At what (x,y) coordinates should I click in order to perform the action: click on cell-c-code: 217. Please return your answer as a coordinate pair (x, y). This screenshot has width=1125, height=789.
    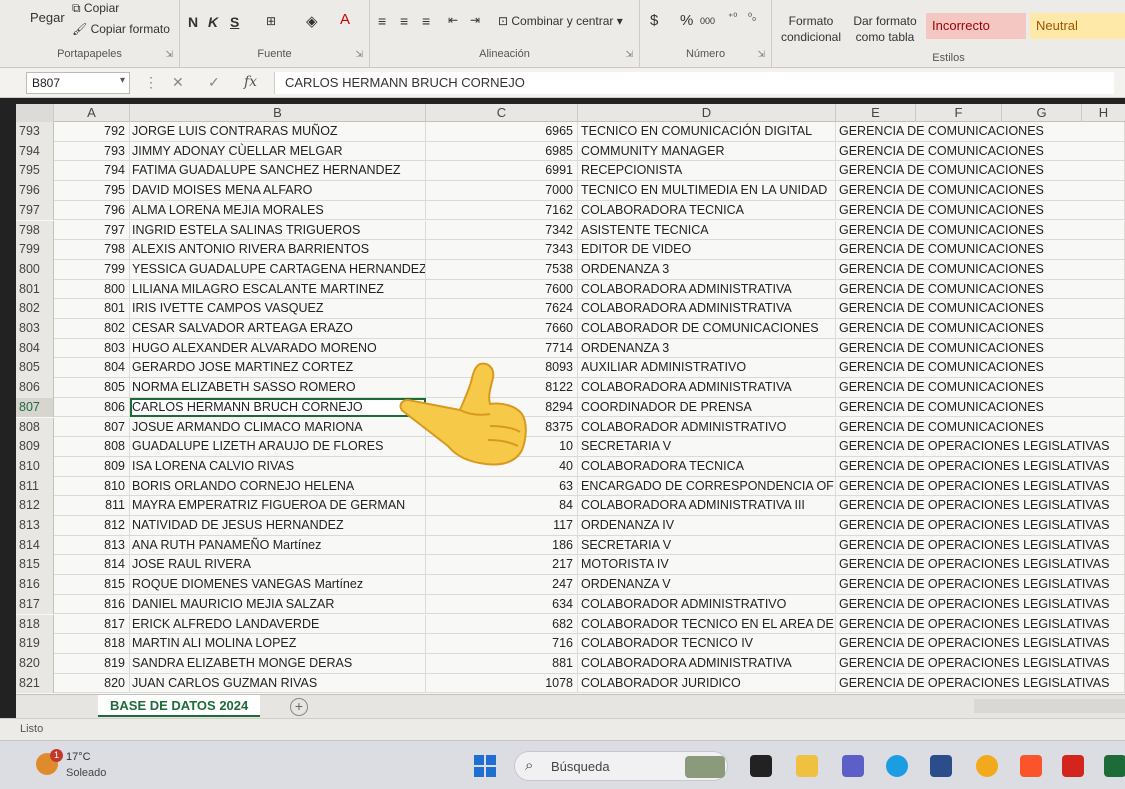
    Looking at the image, I should click on (502, 565).